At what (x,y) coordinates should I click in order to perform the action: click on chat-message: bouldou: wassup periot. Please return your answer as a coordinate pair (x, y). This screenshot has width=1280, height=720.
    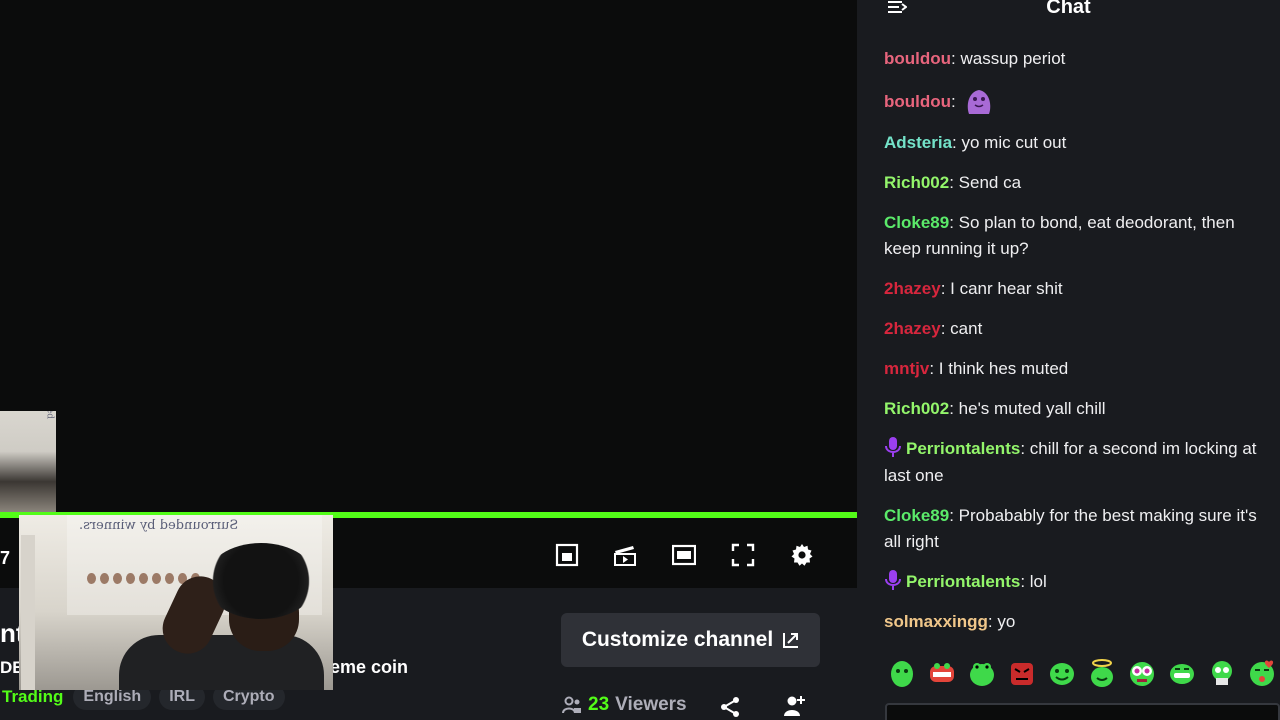
    Looking at the image, I should click on (1080, 59).